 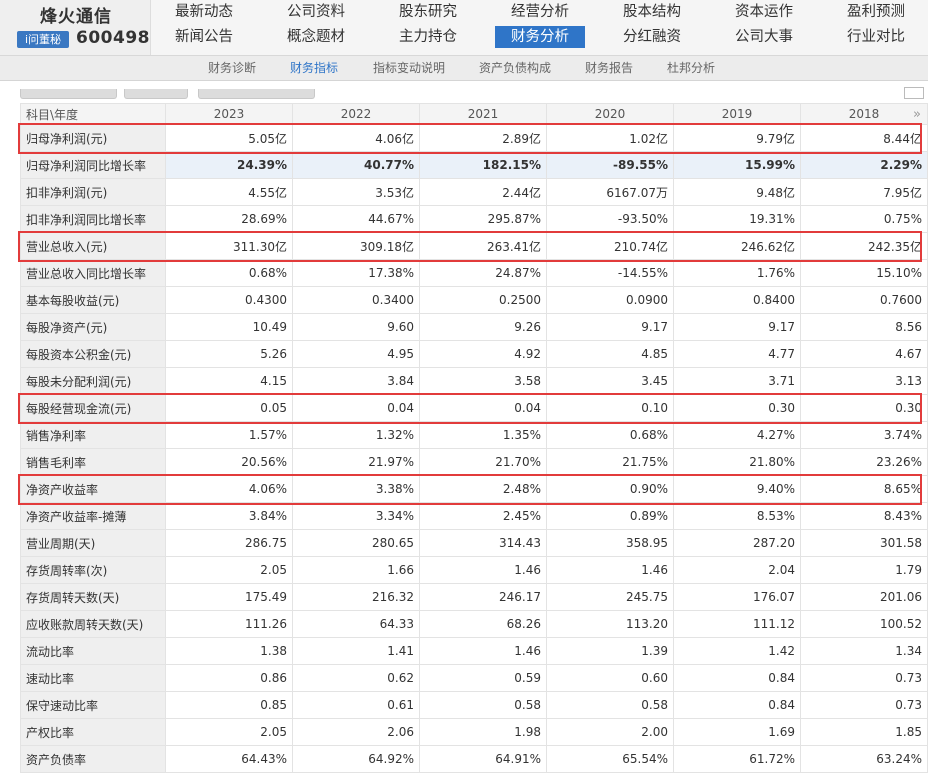 What do you see at coordinates (229, 597) in the screenshot?
I see `table-cell: 175.49` at bounding box center [229, 597].